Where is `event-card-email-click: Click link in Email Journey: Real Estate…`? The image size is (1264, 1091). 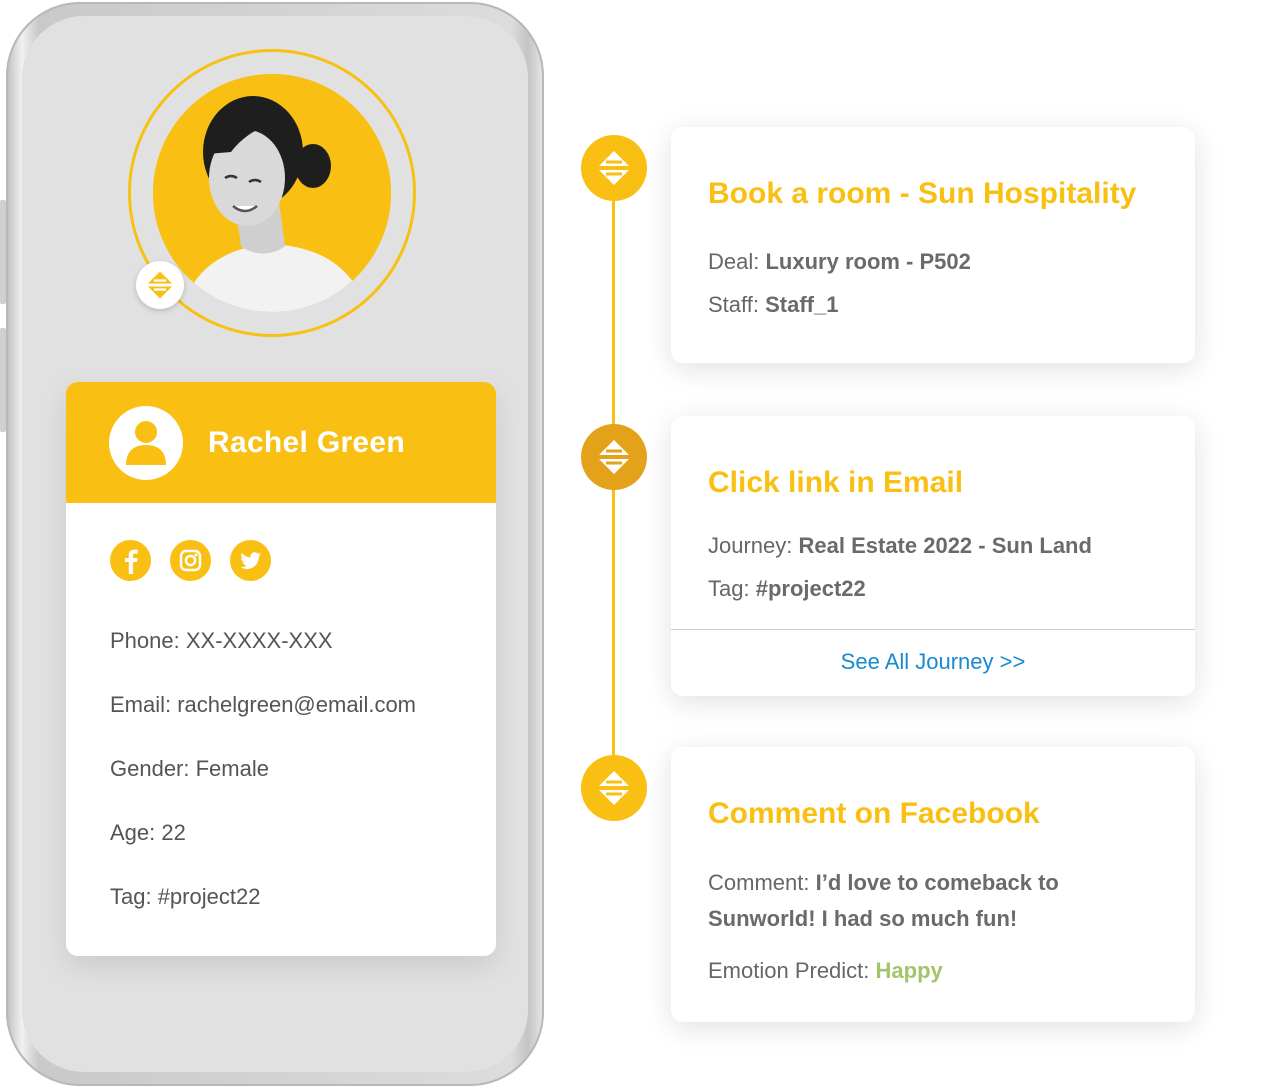
event-card-email-click: Click link in Email Journey: Real Estate… is located at coordinates (933, 556).